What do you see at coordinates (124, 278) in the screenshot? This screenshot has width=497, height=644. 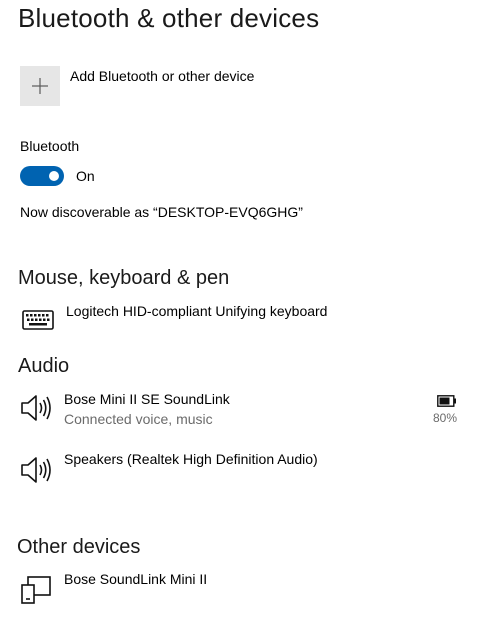 I see `section-title-mouse-keyboard-pen: Mouse, keyboard & pen` at bounding box center [124, 278].